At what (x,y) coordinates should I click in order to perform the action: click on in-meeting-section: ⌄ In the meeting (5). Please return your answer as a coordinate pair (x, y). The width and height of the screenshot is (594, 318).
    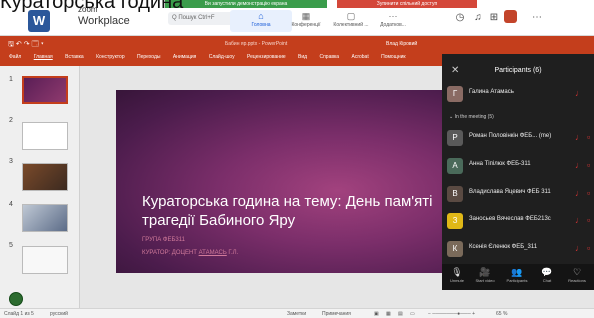
    Looking at the image, I should click on (471, 117).